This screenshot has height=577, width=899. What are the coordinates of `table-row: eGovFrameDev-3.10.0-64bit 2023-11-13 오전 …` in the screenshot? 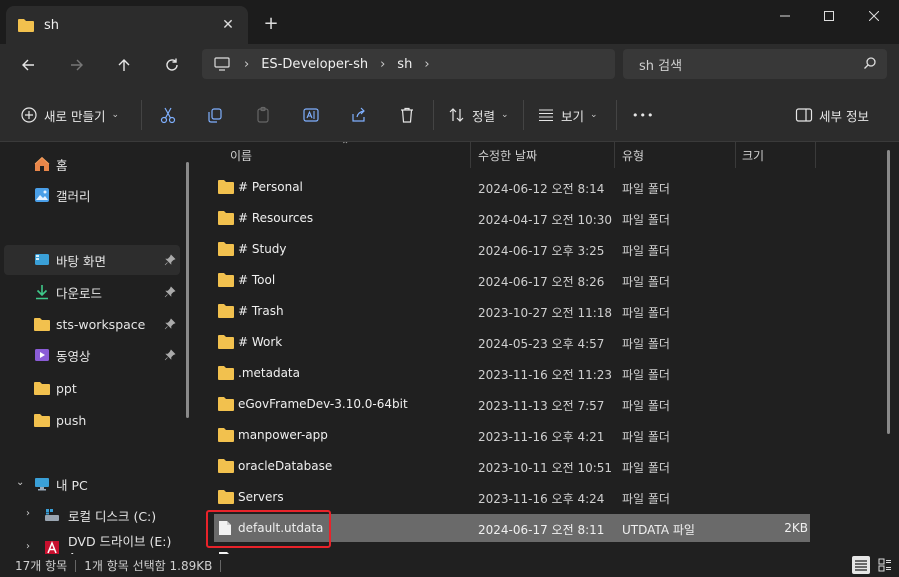 It's located at (512, 404).